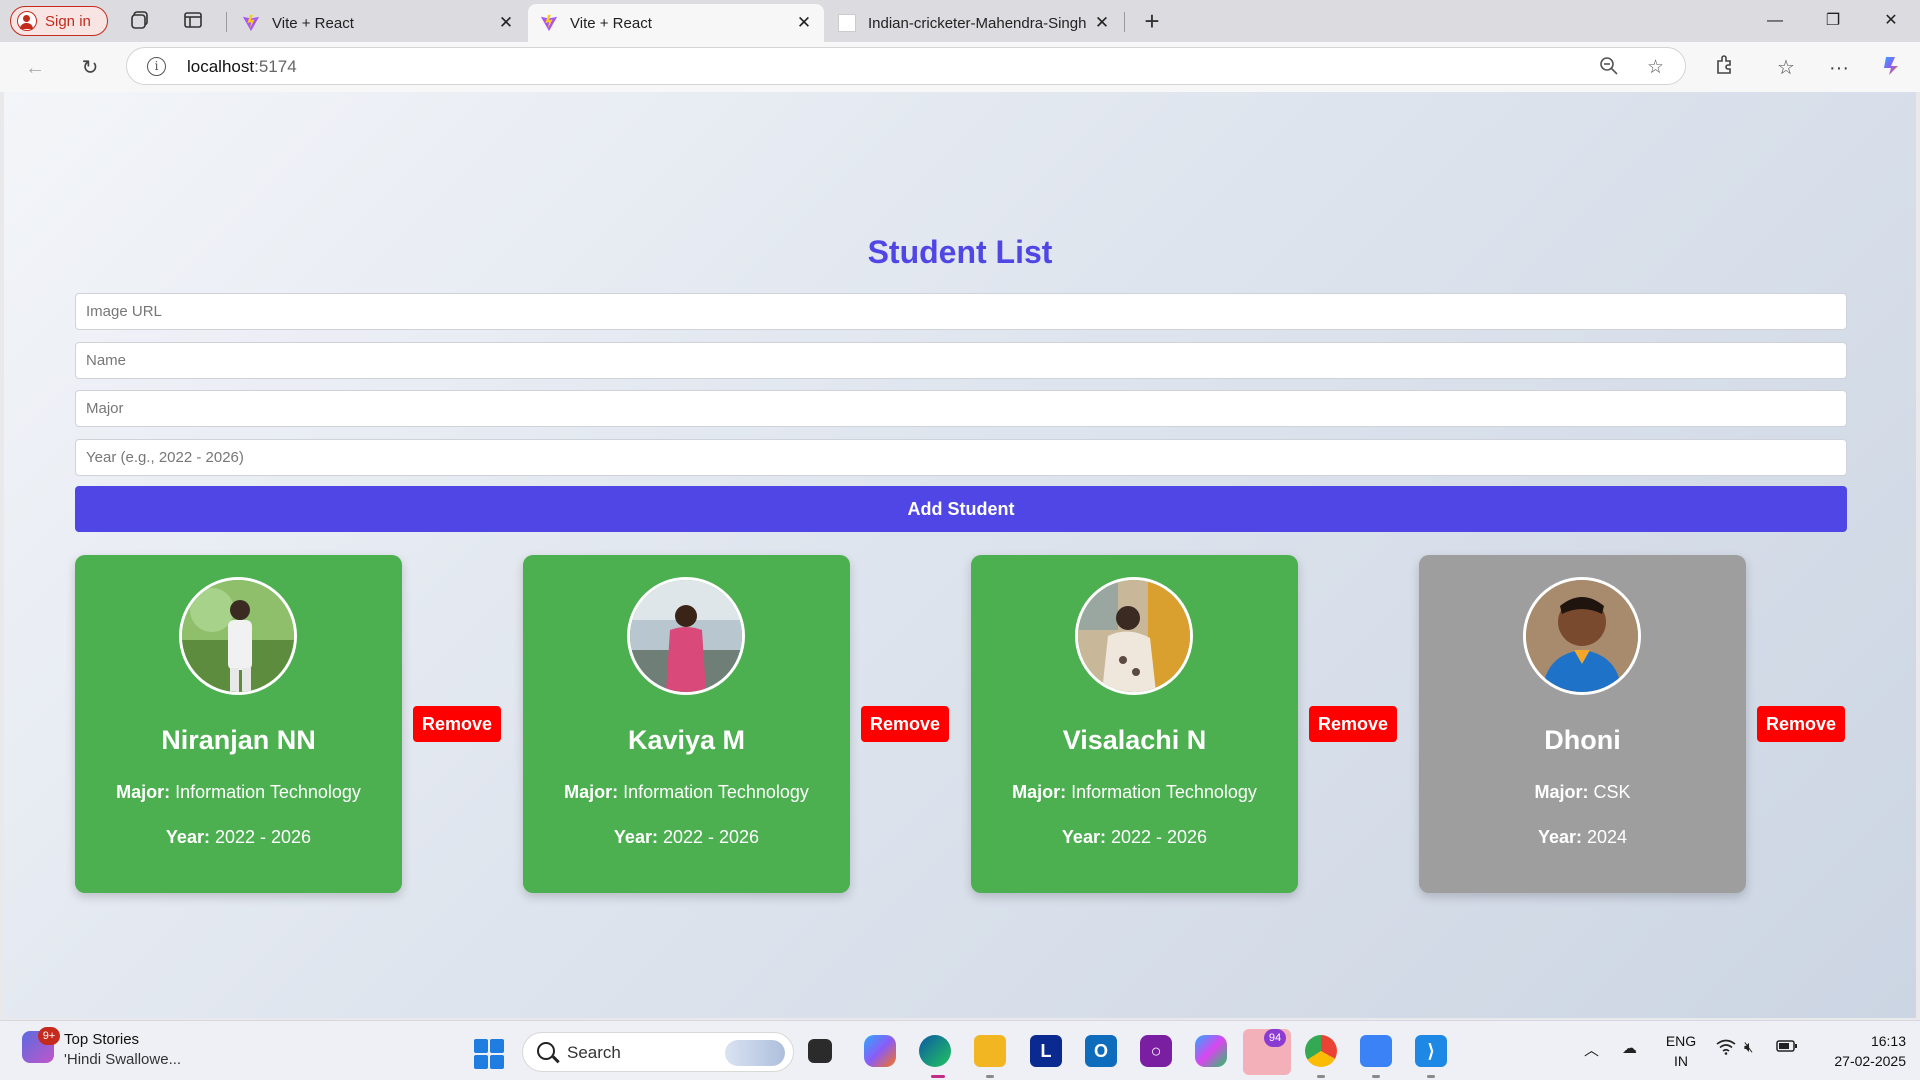  Describe the element at coordinates (880, 1051) in the screenshot. I see `copilot-app-icon` at that location.